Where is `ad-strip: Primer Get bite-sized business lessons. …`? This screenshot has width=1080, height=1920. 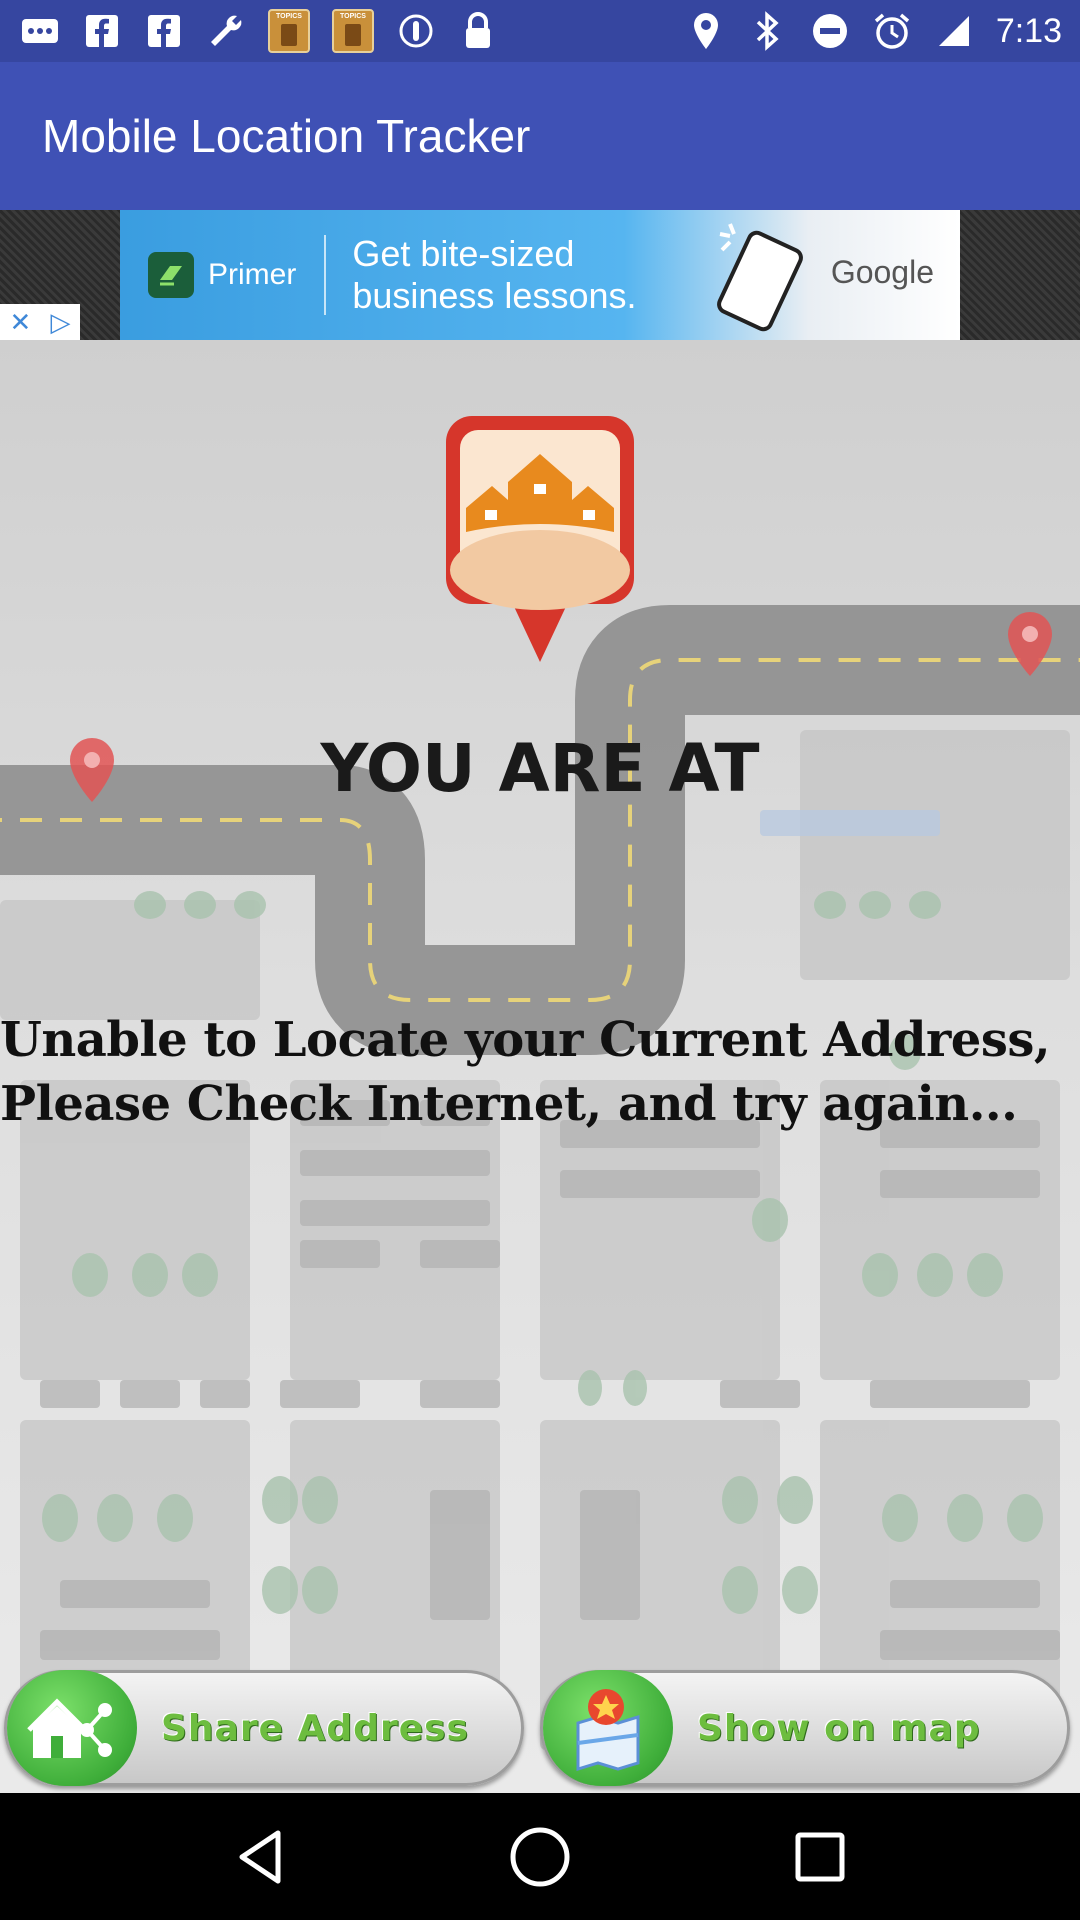 ad-strip: Primer Get bite-sized business lessons. … is located at coordinates (540, 275).